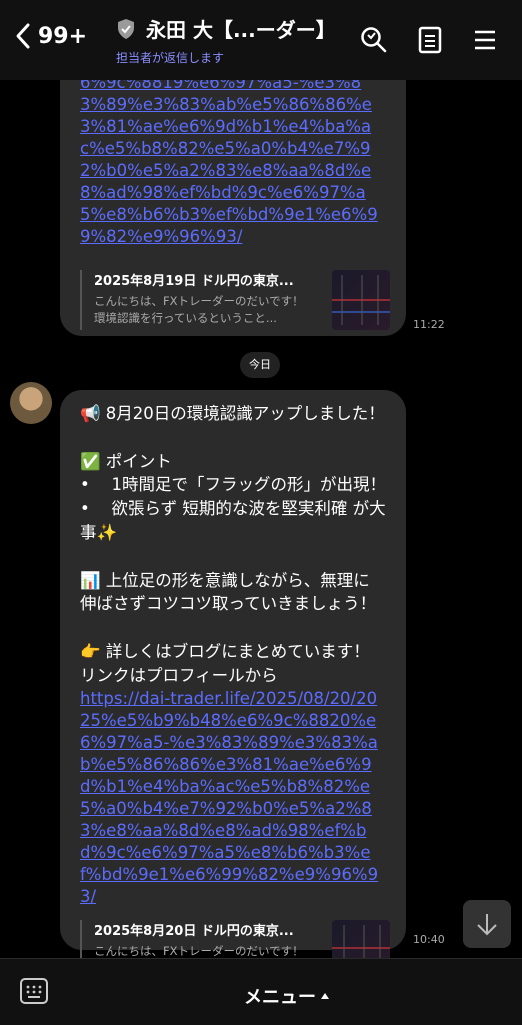  Describe the element at coordinates (31, 403) in the screenshot. I see `avatar` at that location.